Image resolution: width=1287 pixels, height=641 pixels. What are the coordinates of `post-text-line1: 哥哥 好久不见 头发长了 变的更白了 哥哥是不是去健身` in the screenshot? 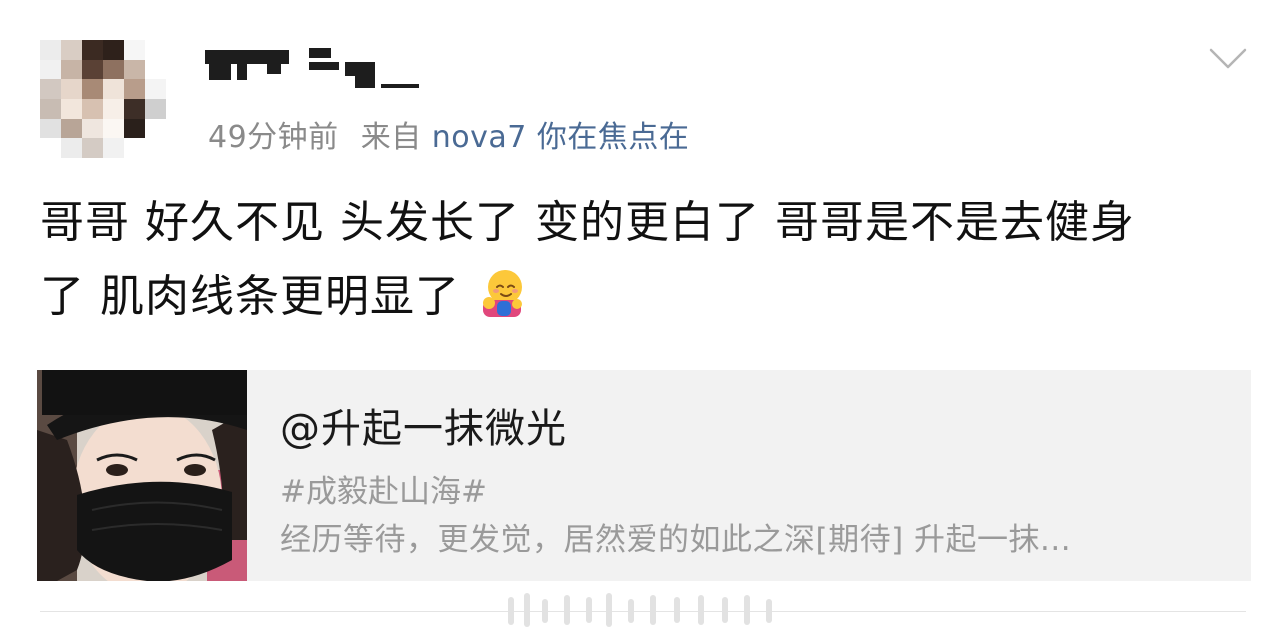 It's located at (587, 222).